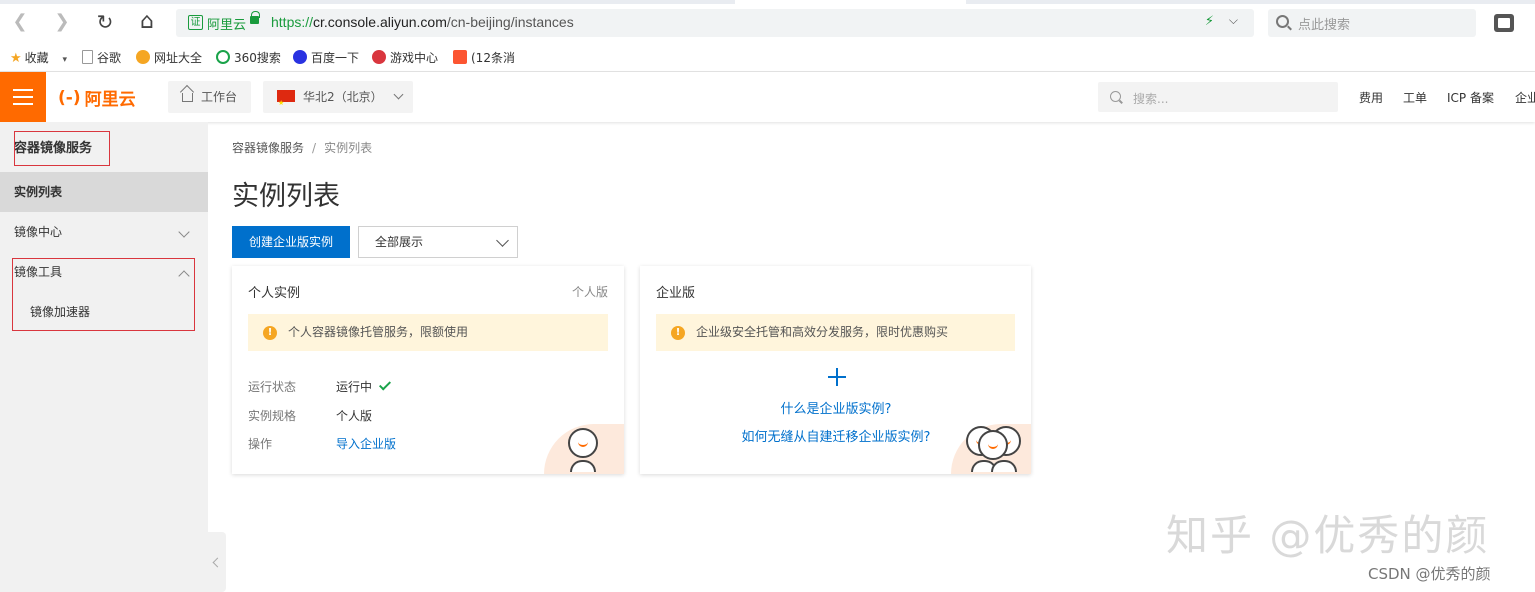 The image size is (1535, 592). I want to click on page-icon, so click(87, 57).